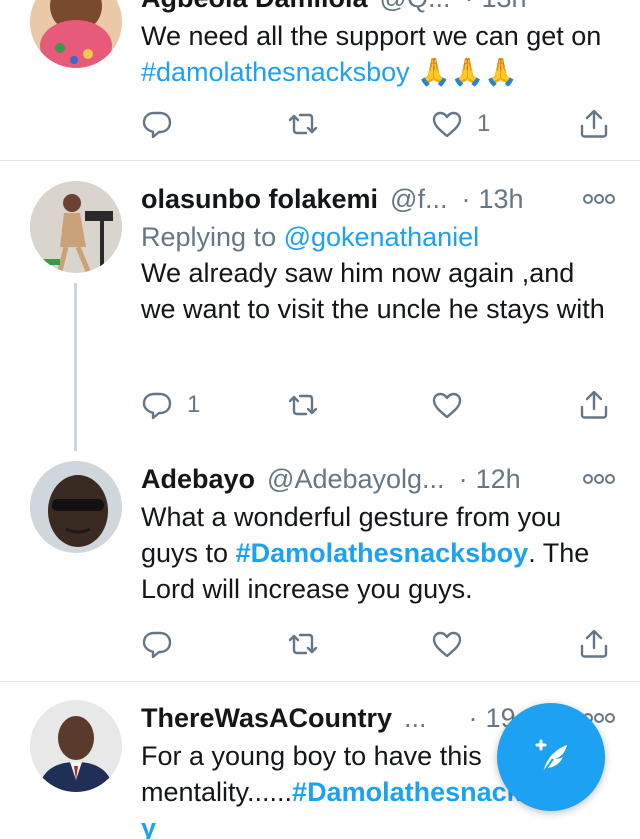  I want to click on hashtag-link: #Damolathesnacksboy, so click(382, 553).